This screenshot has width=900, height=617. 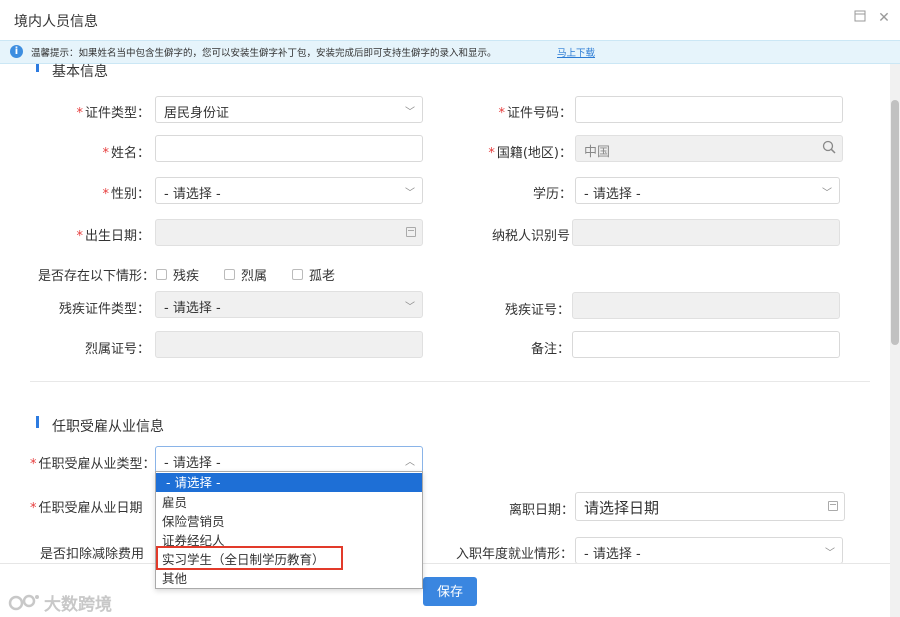 What do you see at coordinates (829, 147) in the screenshot?
I see `search-icon` at bounding box center [829, 147].